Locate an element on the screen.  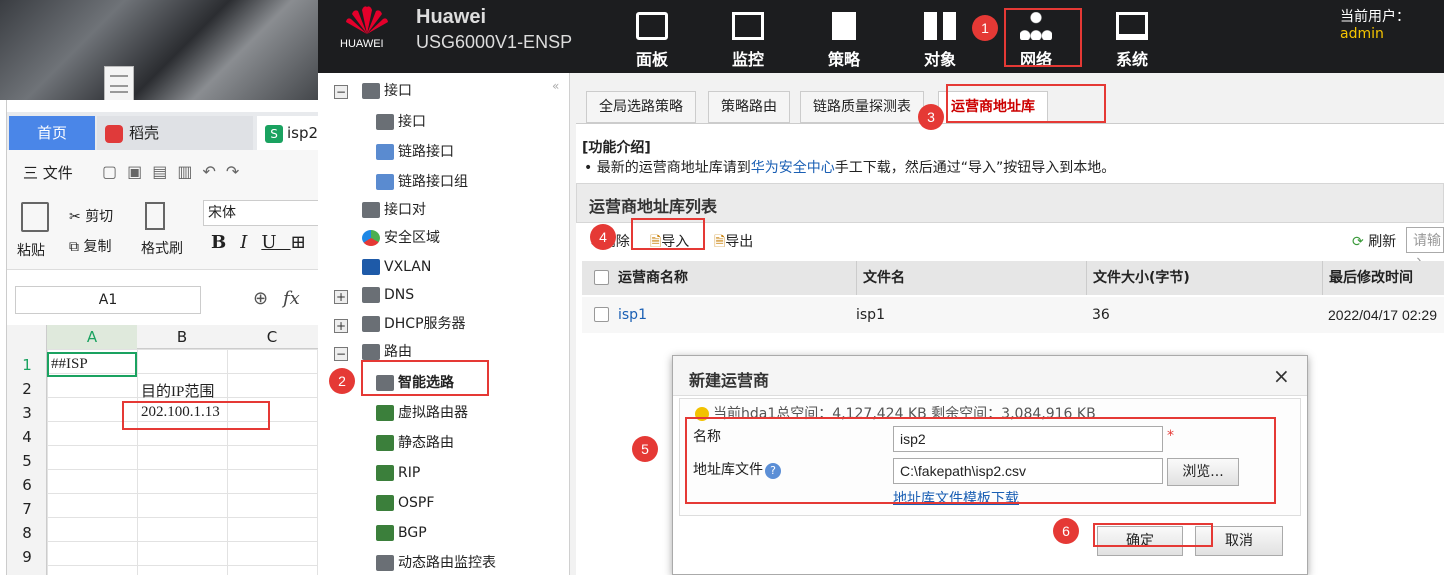
column-header-c: C is located at coordinates (272, 337).